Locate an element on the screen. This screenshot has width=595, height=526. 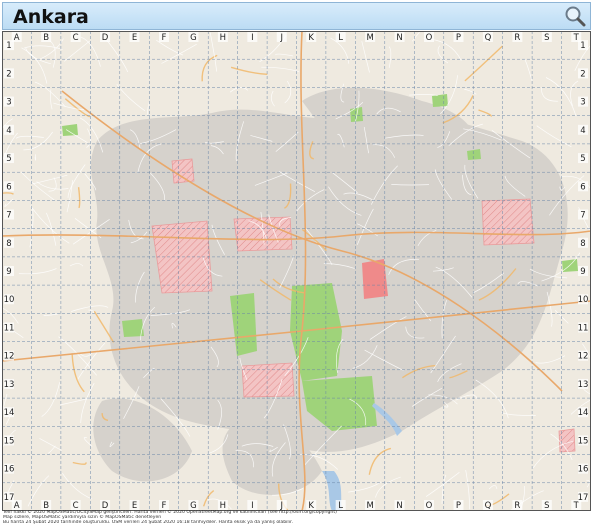
grid-label-col-top: N is located at coordinates (399, 38).